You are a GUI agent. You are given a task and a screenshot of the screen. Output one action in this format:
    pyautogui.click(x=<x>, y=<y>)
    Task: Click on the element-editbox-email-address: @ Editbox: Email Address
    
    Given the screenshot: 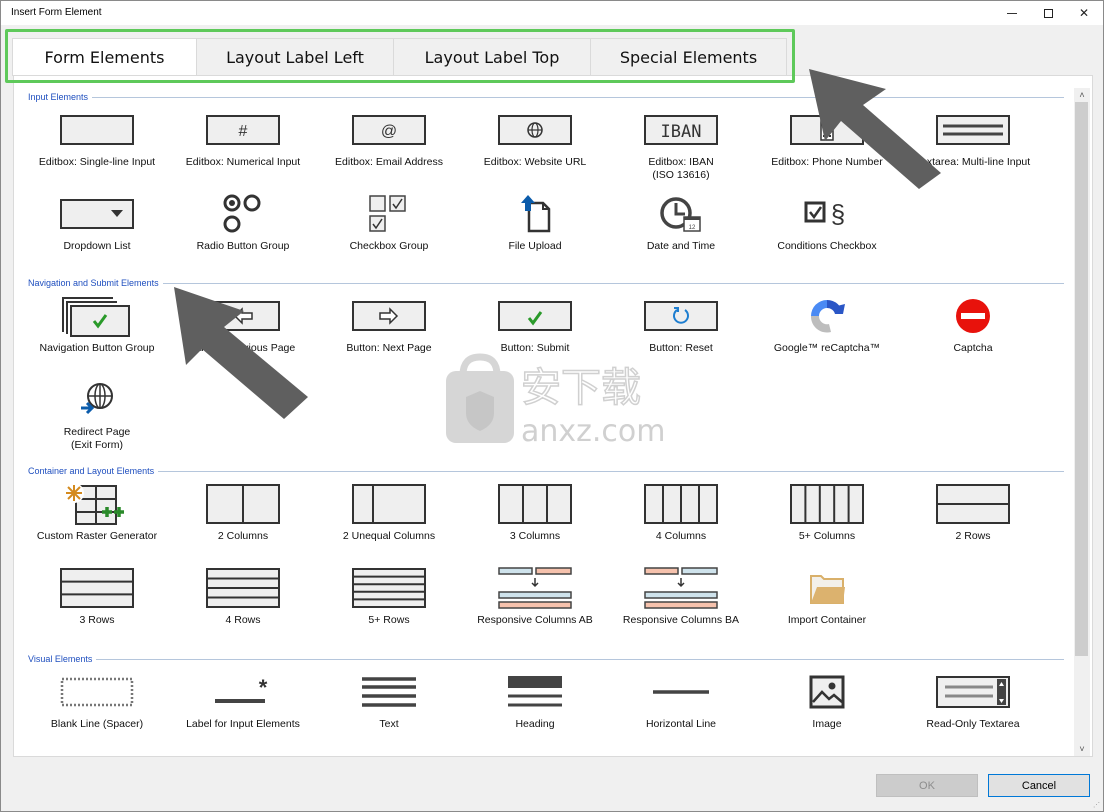 What is the action you would take?
    pyautogui.click(x=389, y=148)
    